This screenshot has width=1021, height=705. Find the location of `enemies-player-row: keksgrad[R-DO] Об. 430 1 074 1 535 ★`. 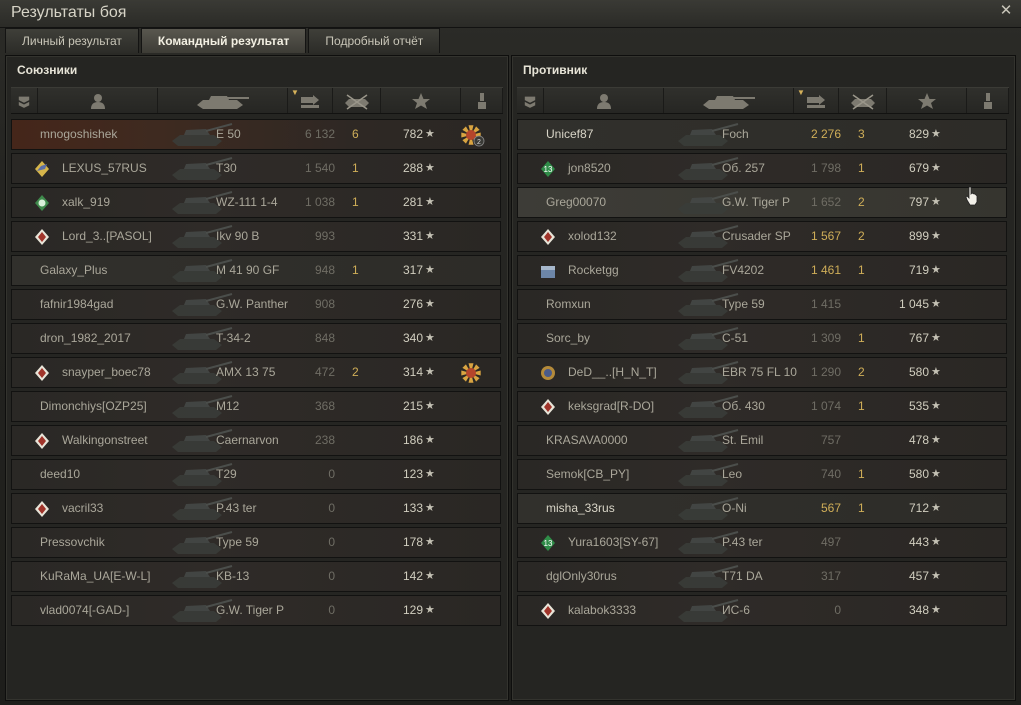

enemies-player-row: keksgrad[R-DO] Об. 430 1 074 1 535 ★ is located at coordinates (762, 406).